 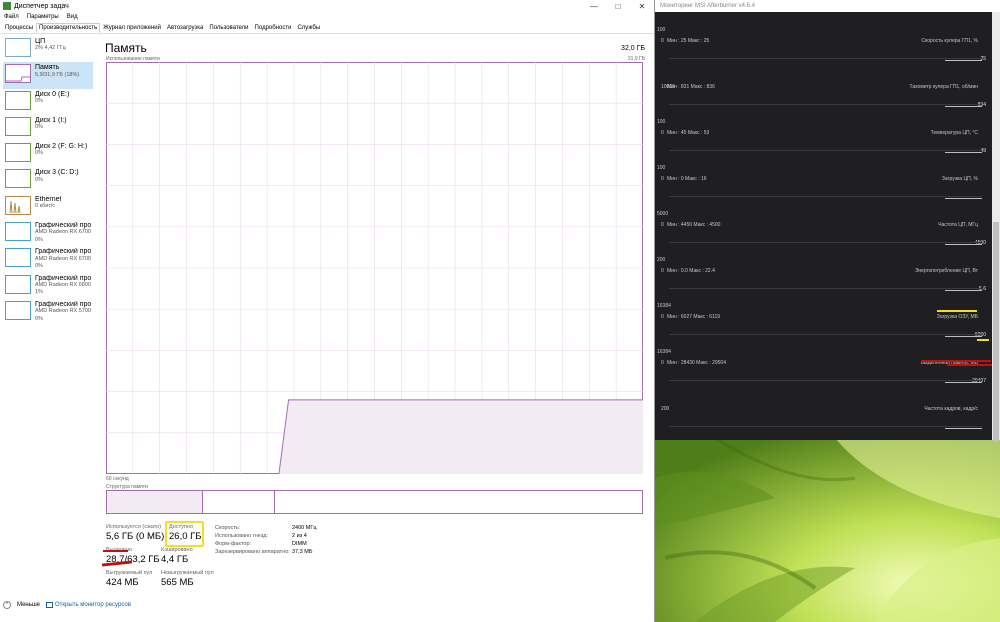 What do you see at coordinates (946, 271) in the screenshot?
I see `graph-name: Энергопотребление ЦП, Вт` at bounding box center [946, 271].